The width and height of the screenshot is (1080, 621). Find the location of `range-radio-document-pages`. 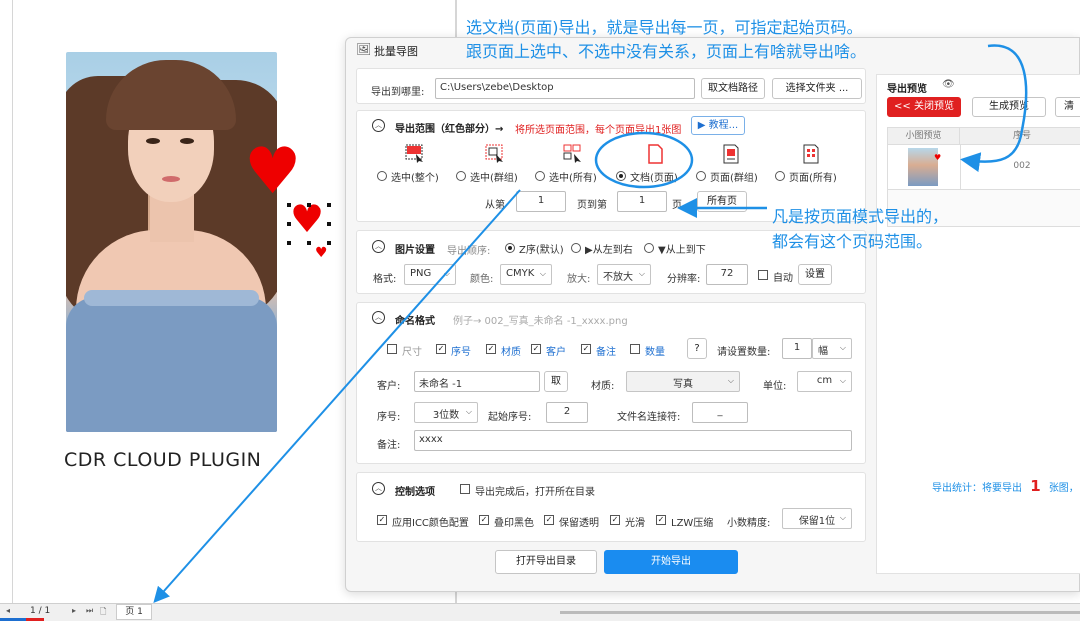

range-radio-document-pages is located at coordinates (621, 176).